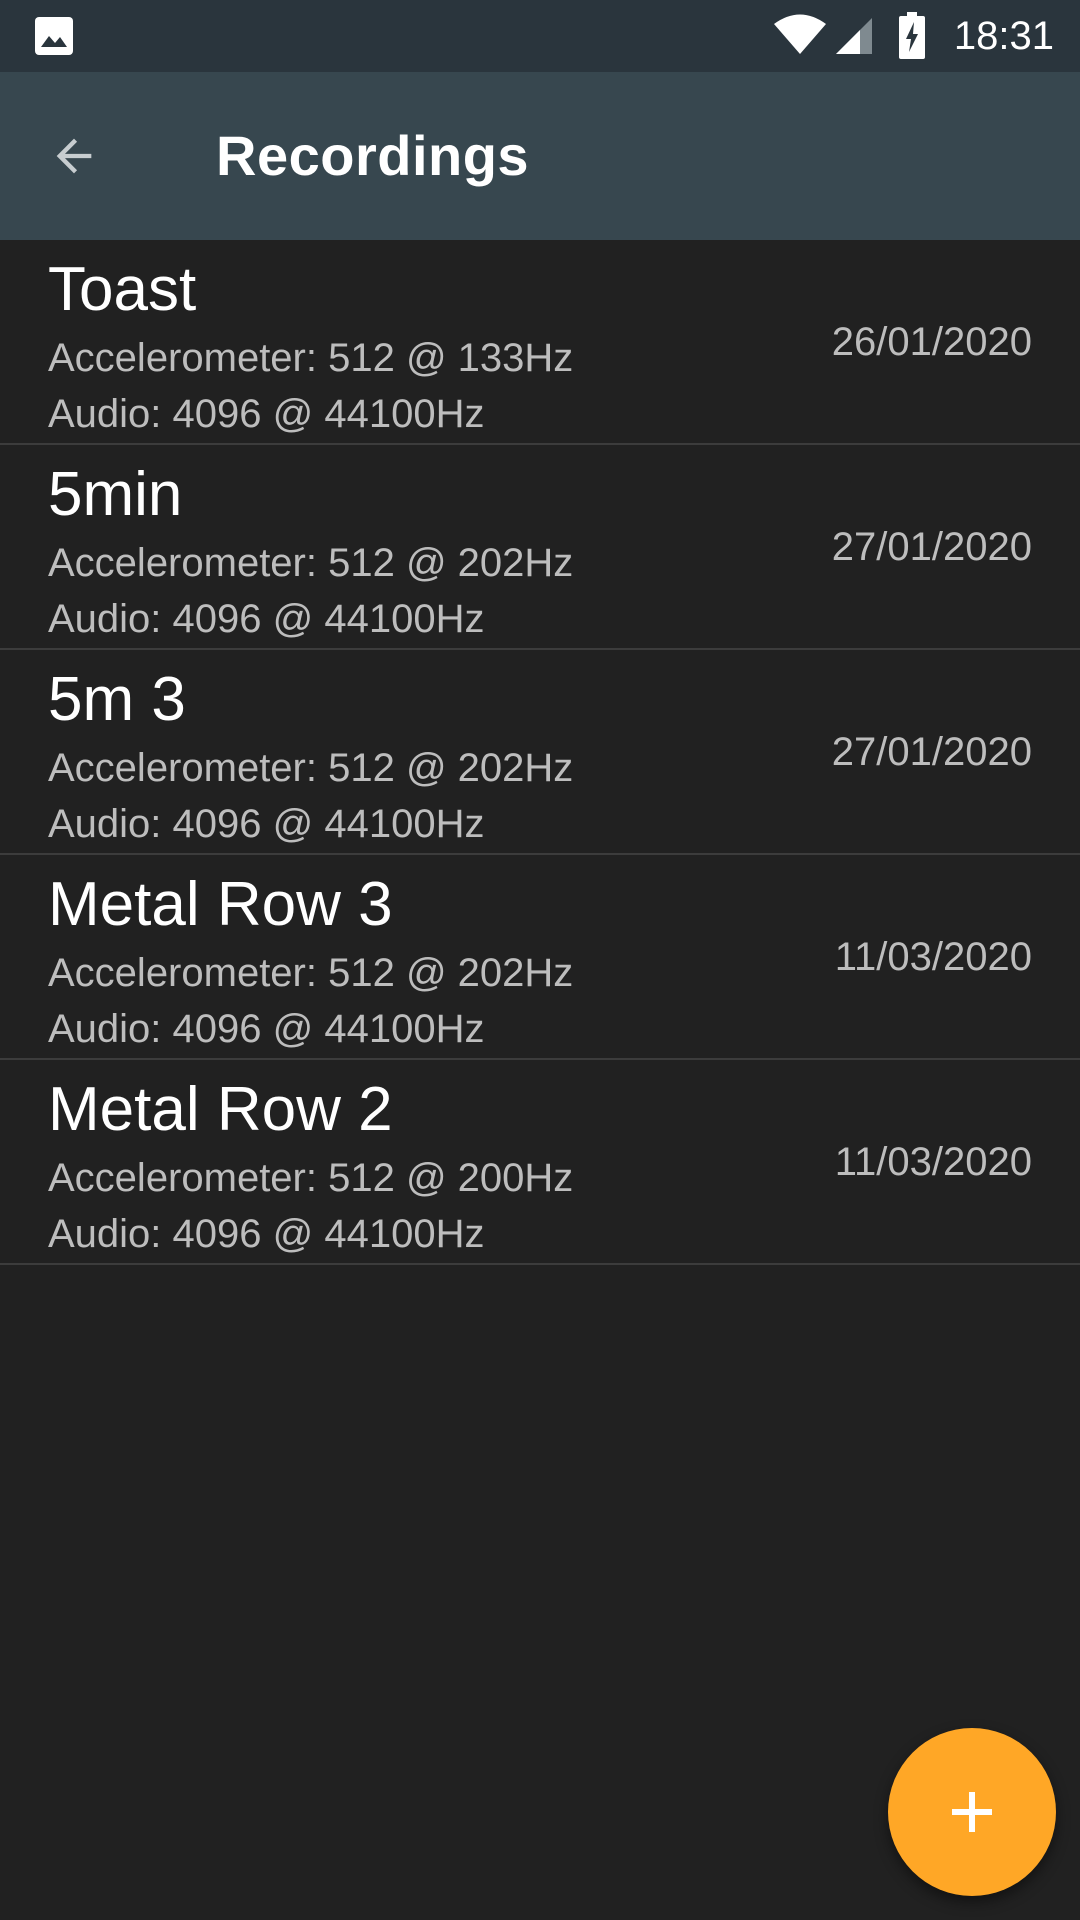 The image size is (1080, 1920). Describe the element at coordinates (1003, 36) in the screenshot. I see `status-clock: 18:31` at that location.